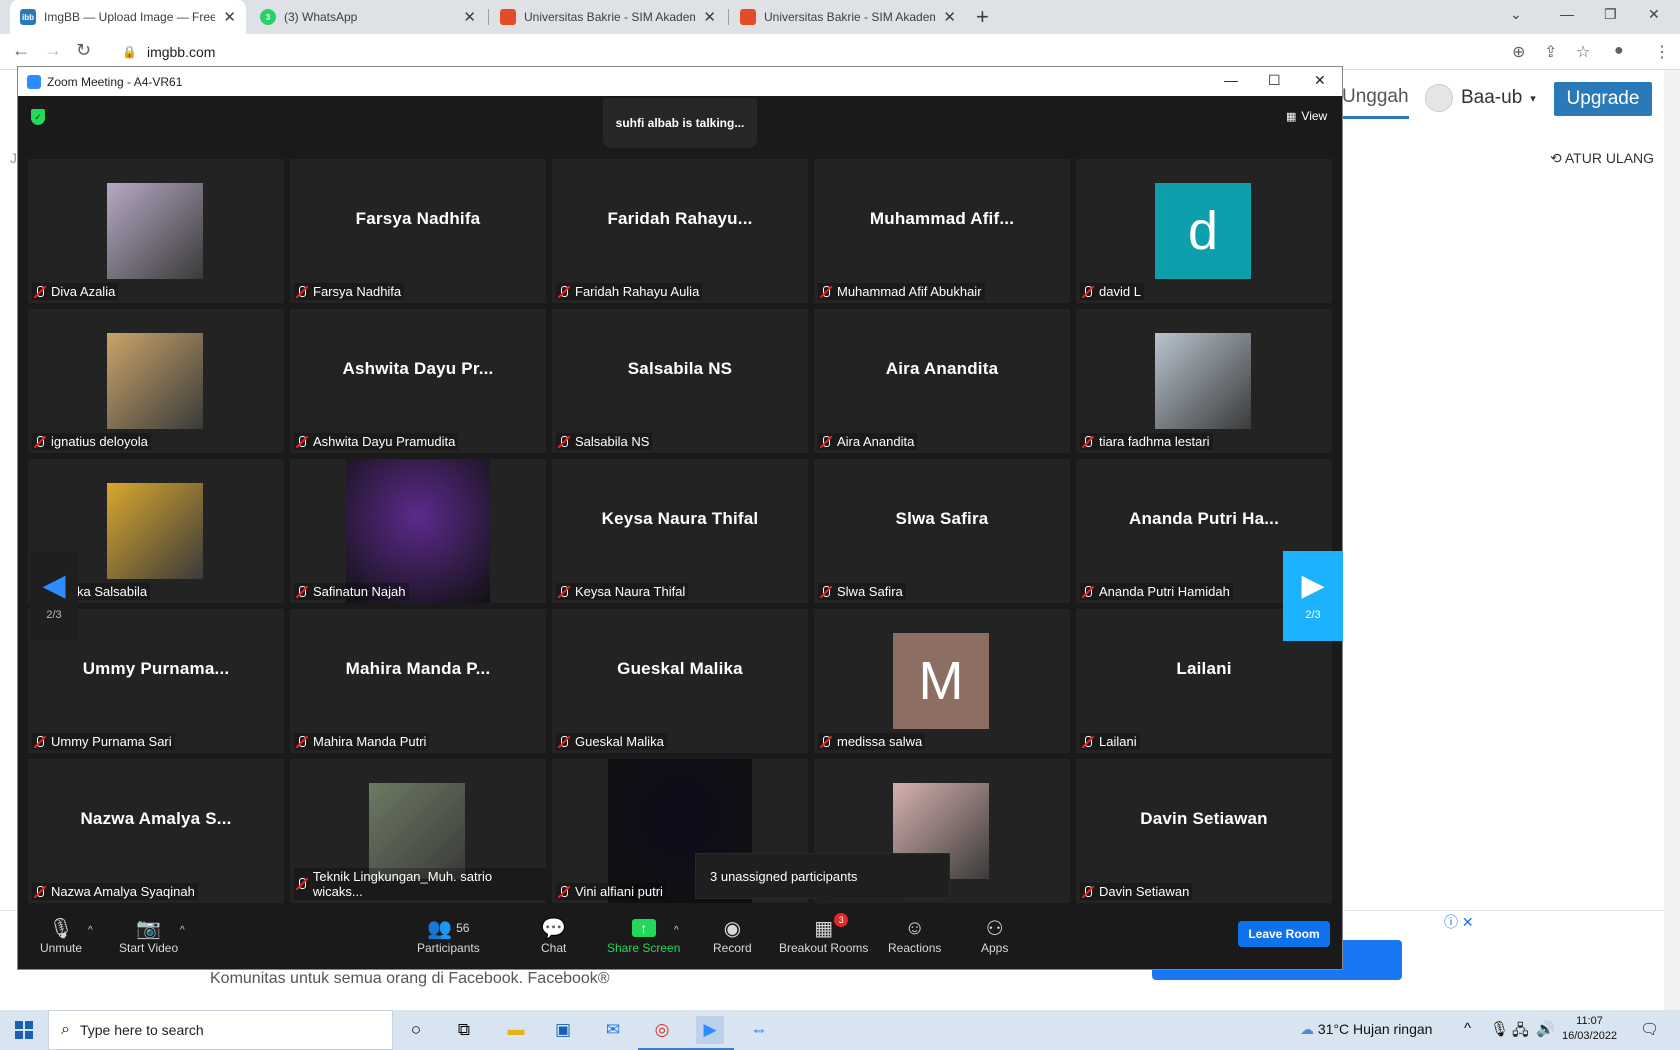 The width and height of the screenshot is (1680, 1050). I want to click on participant-tile: Slwa Safira Slwa Safira, so click(942, 531).